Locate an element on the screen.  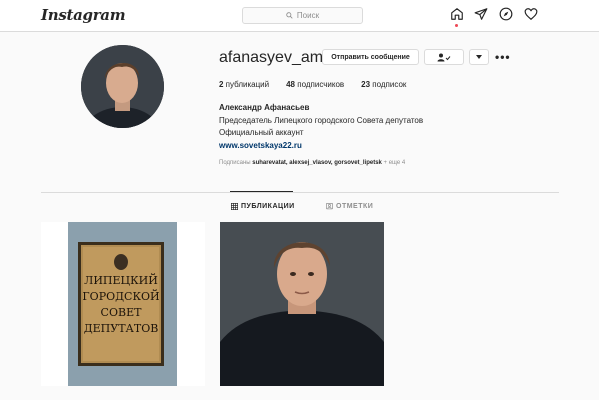
following-stat: 23 подписок is located at coordinates (383, 84).